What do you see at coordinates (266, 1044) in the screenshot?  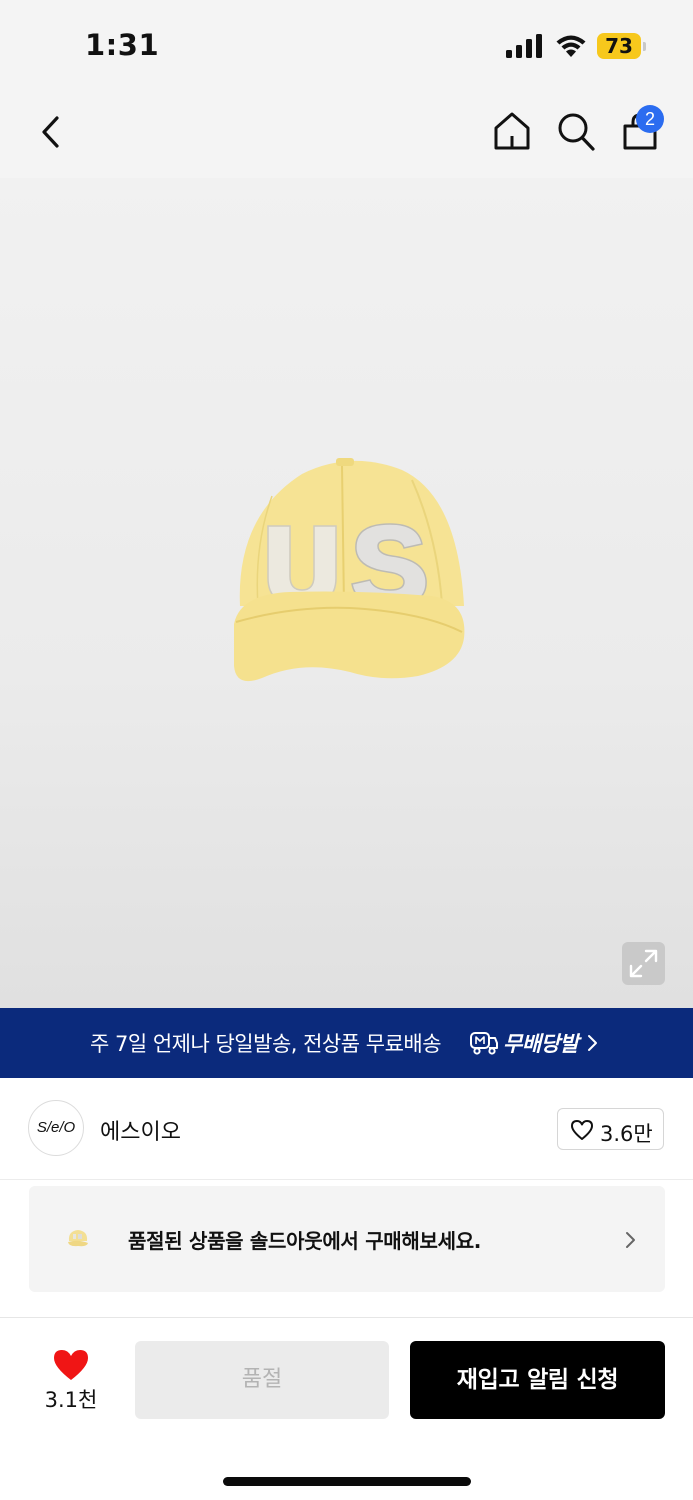 I see `promo-text: 주 7일 언제나 당일발송, 전상품 무료배송` at bounding box center [266, 1044].